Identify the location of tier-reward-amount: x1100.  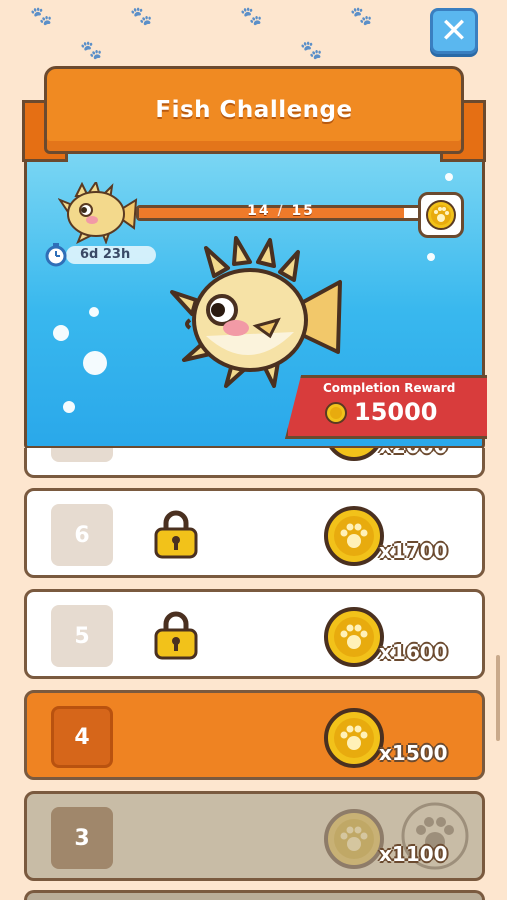
(413, 854).